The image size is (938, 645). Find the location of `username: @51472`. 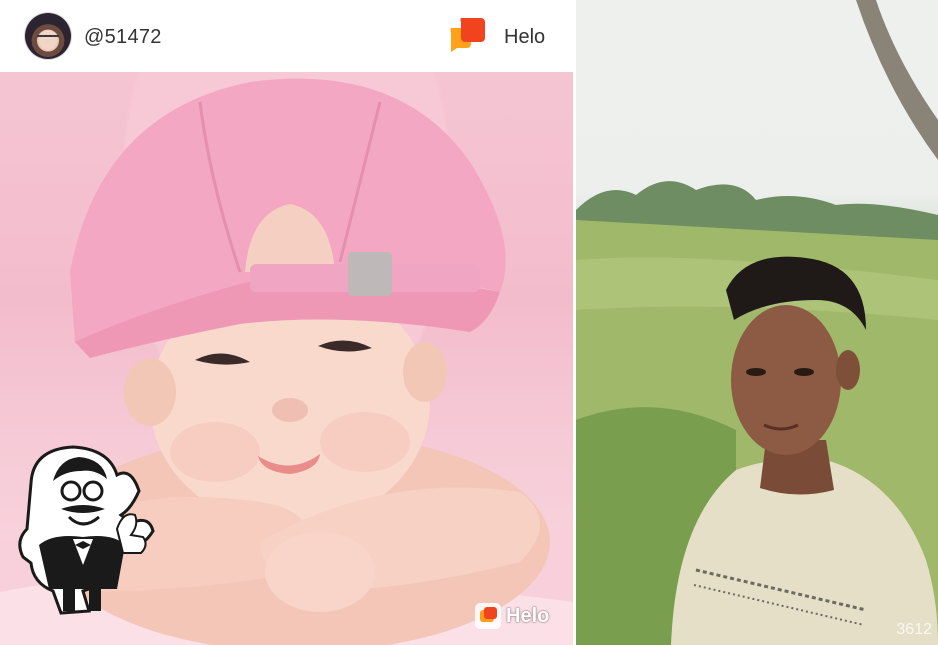

username: @51472 is located at coordinates (123, 37).